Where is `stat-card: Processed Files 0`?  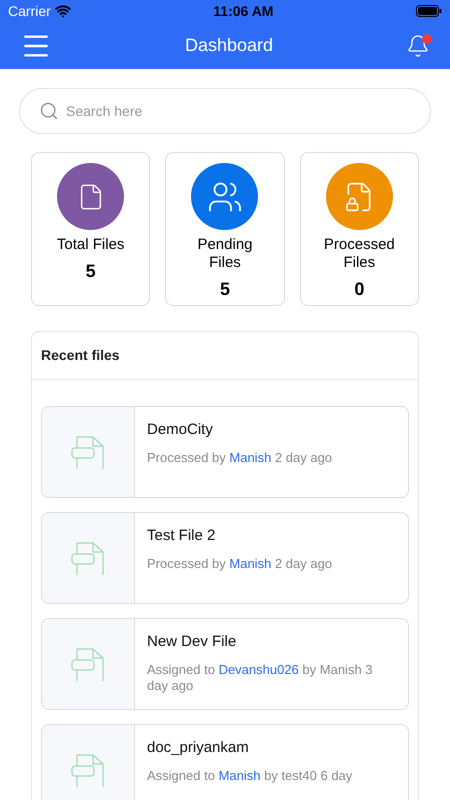 stat-card: Processed Files 0 is located at coordinates (359, 229).